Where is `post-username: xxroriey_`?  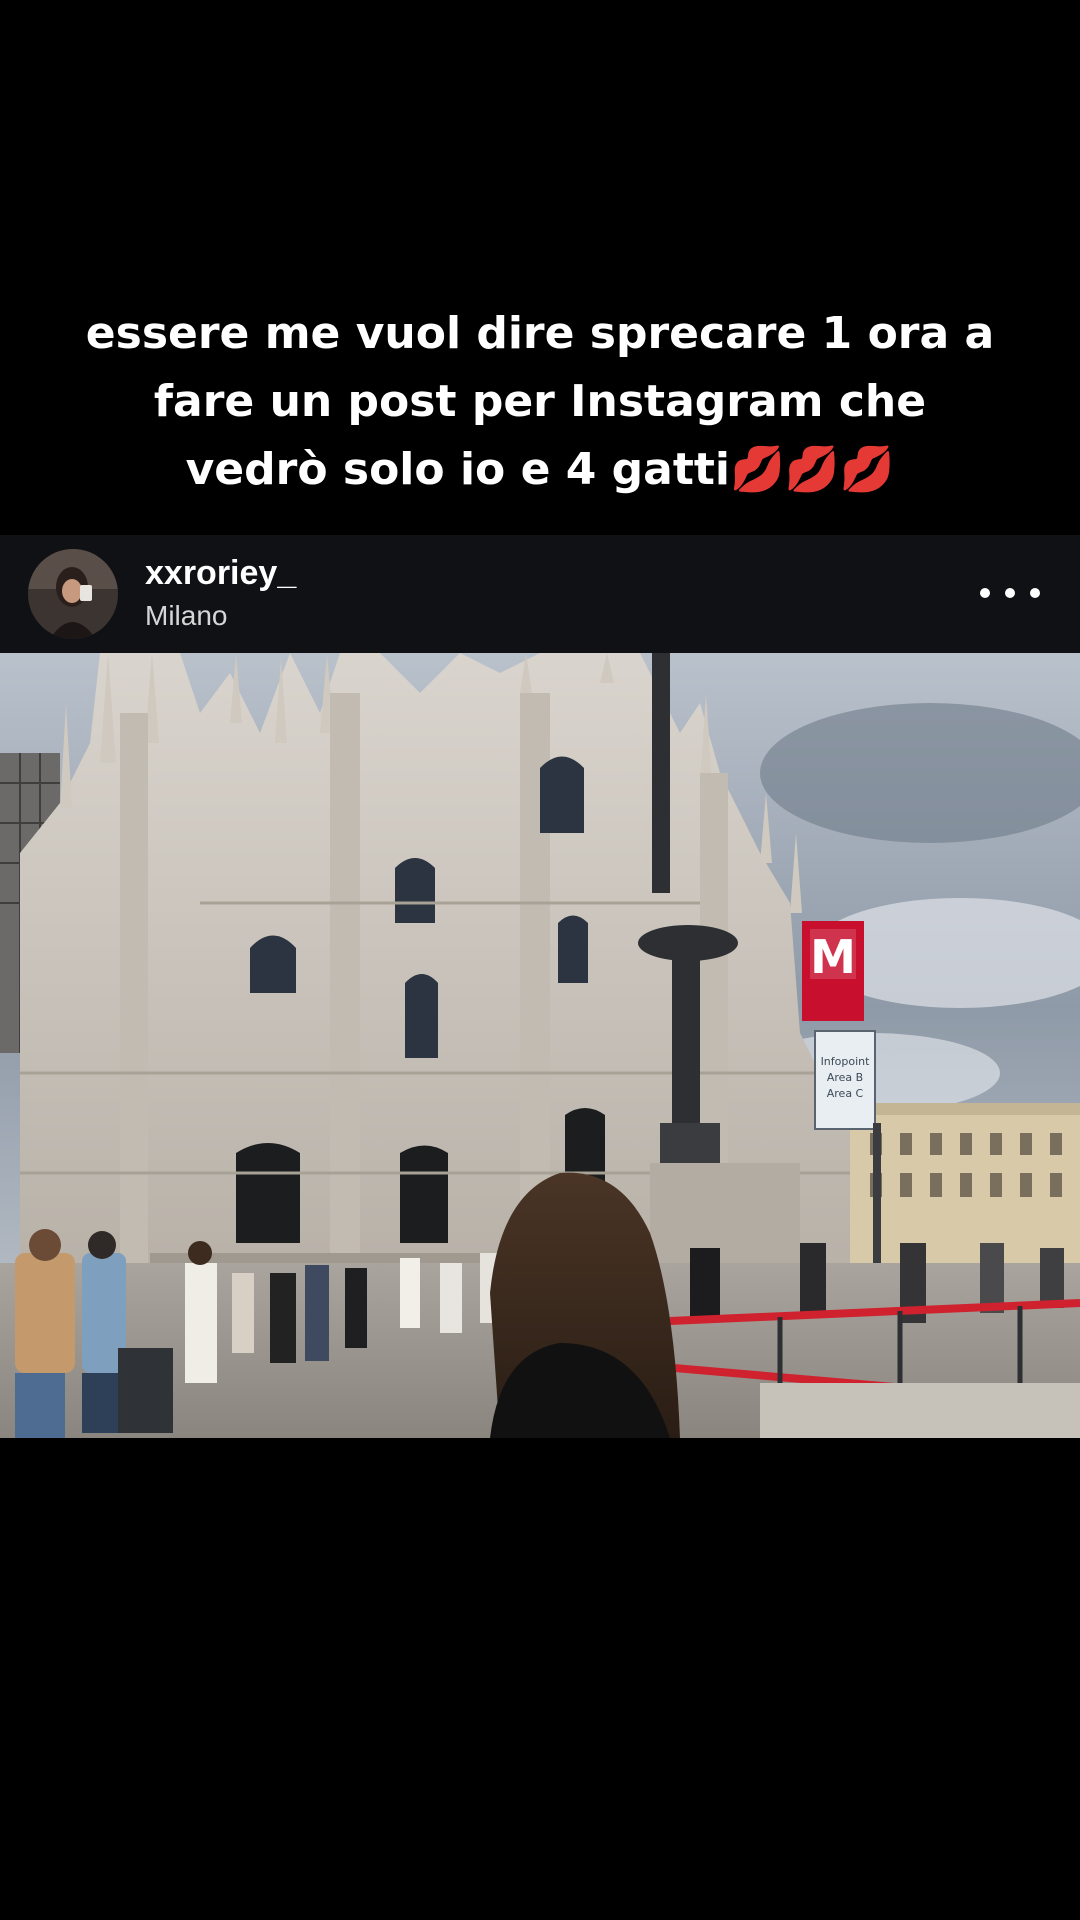
post-username: xxroriey_ is located at coordinates (220, 573).